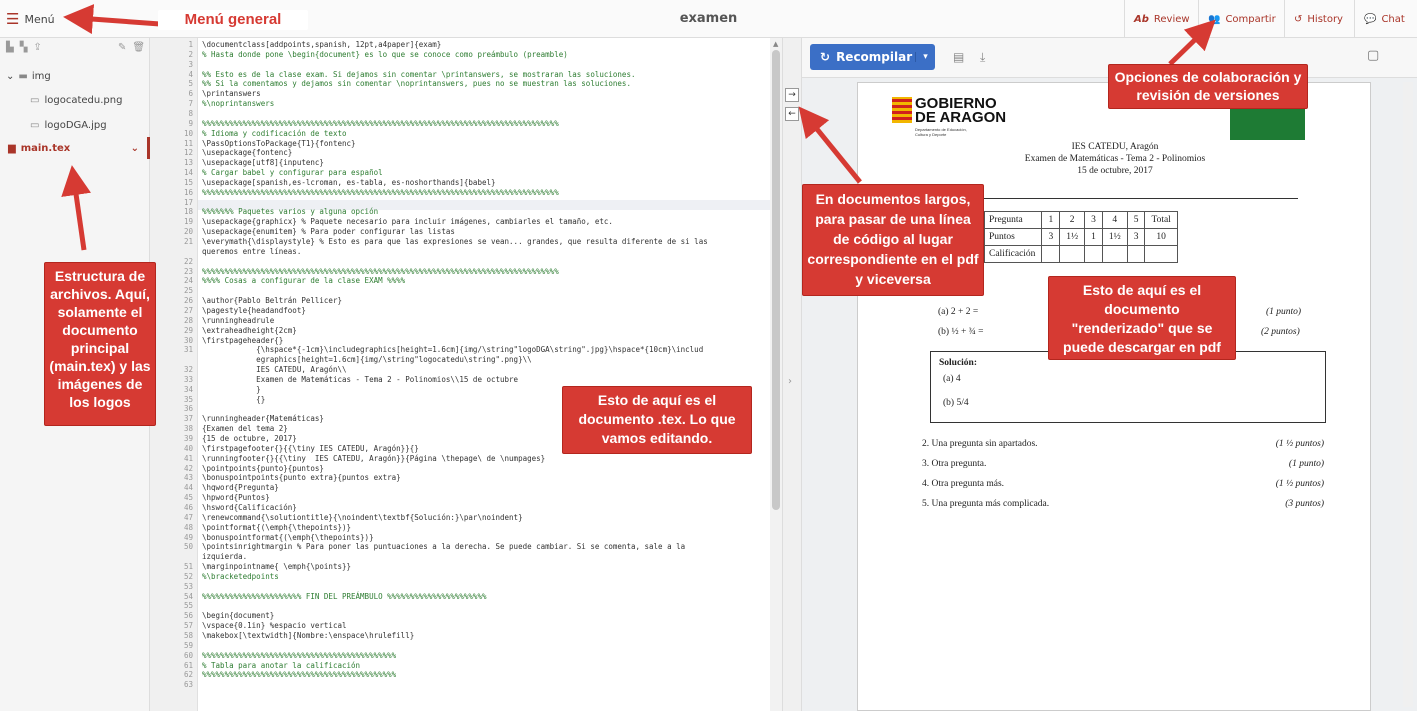 This screenshot has height=711, width=1417. Describe the element at coordinates (188, 370) in the screenshot. I see `line-number: 32` at that location.